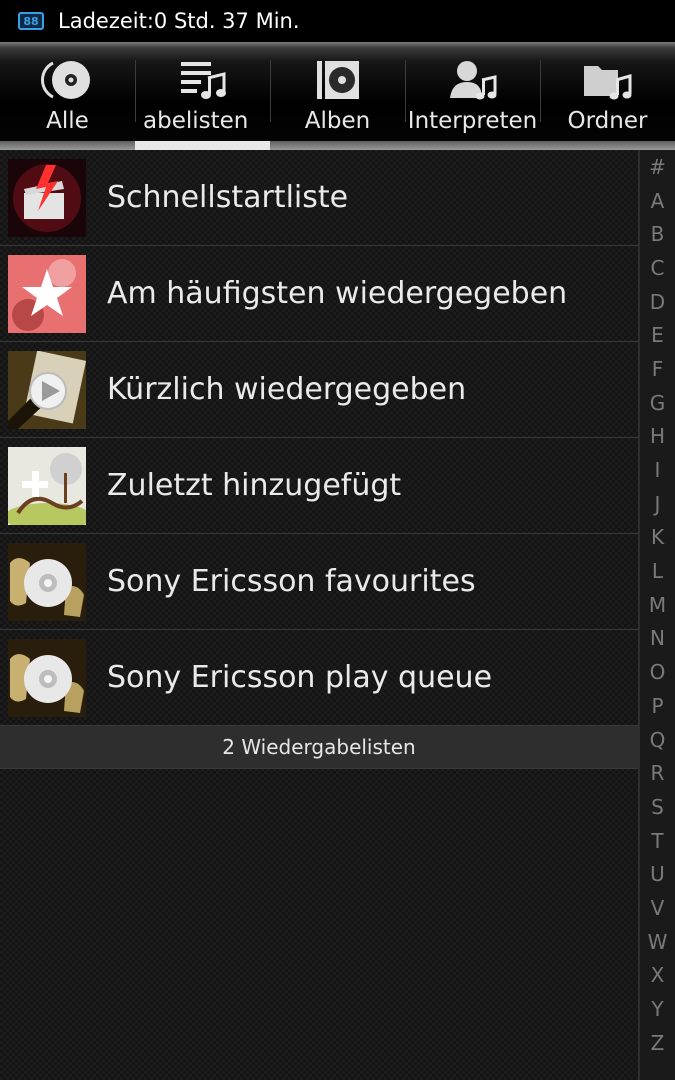 Image resolution: width=675 pixels, height=1080 pixels. What do you see at coordinates (657, 976) in the screenshot?
I see `alphabet-index-letter: X` at bounding box center [657, 976].